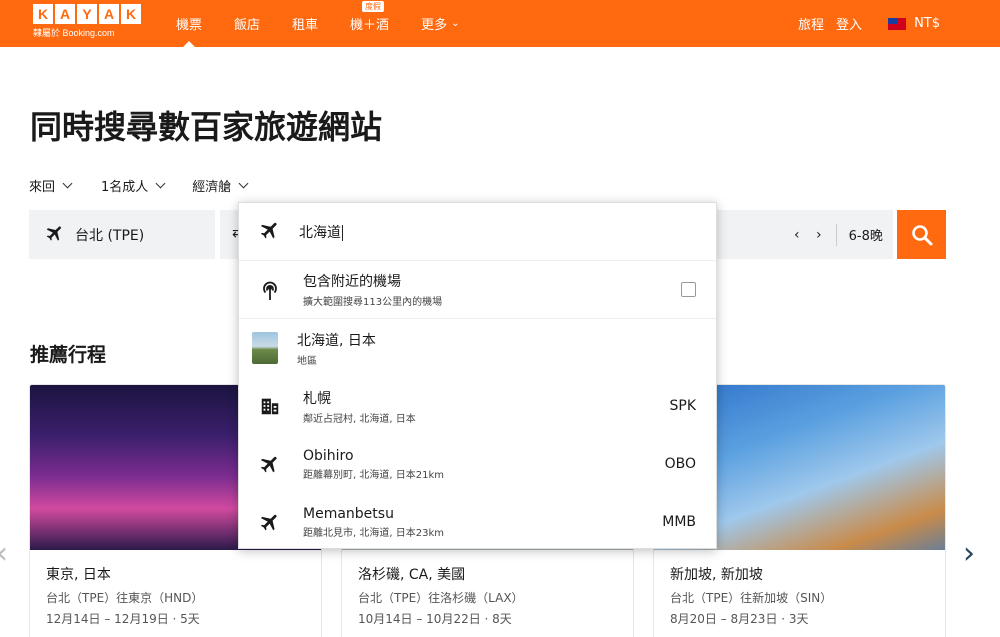  I want to click on trips-link: 旅程, so click(811, 23).